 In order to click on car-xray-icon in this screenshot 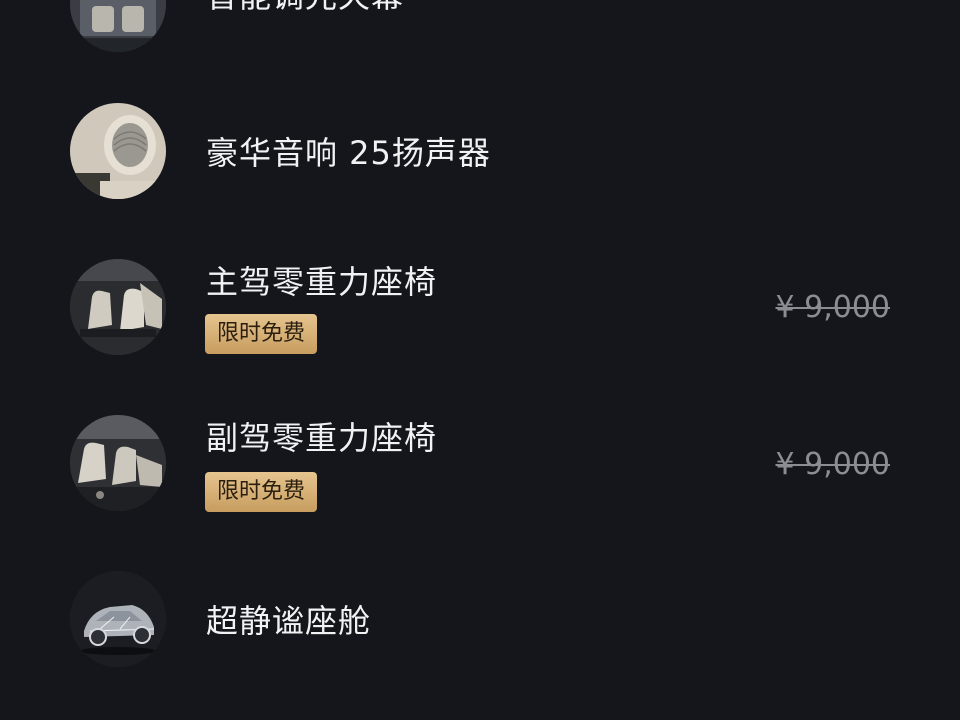, I will do `click(118, 619)`.